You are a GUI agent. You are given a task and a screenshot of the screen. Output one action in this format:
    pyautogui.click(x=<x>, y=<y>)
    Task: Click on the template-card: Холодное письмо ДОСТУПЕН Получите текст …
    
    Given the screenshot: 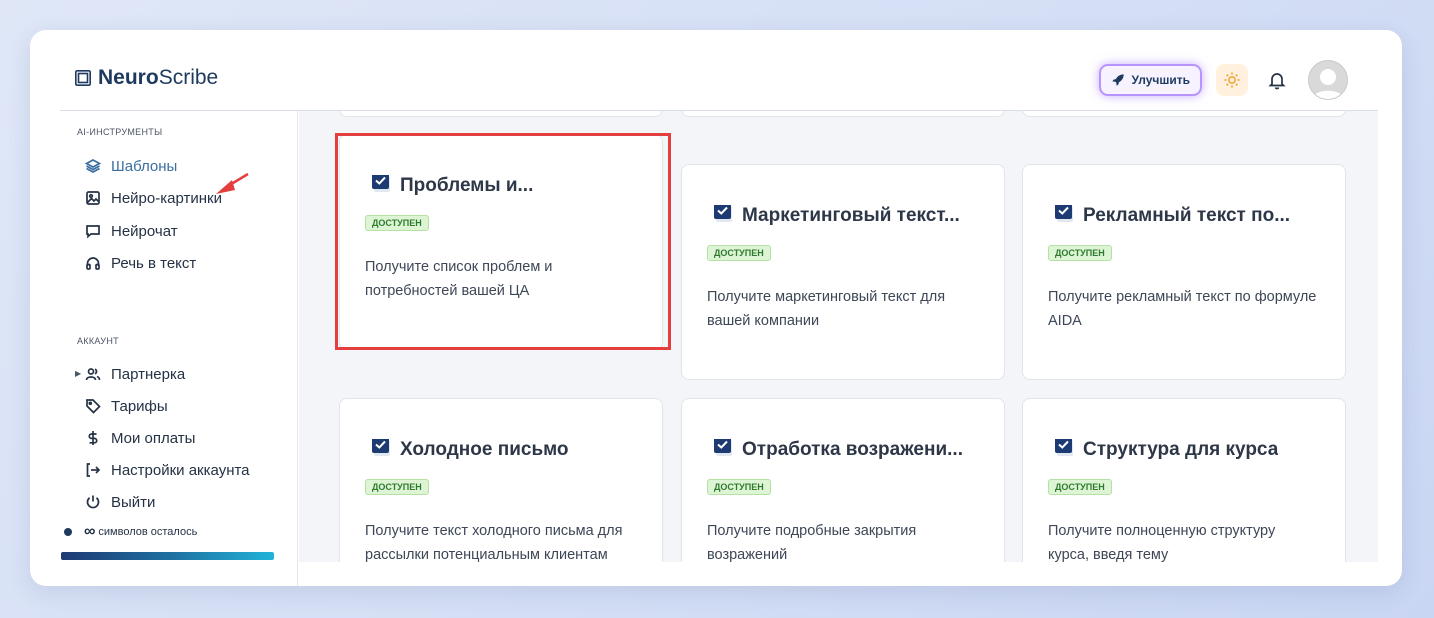 What is the action you would take?
    pyautogui.click(x=501, y=480)
    